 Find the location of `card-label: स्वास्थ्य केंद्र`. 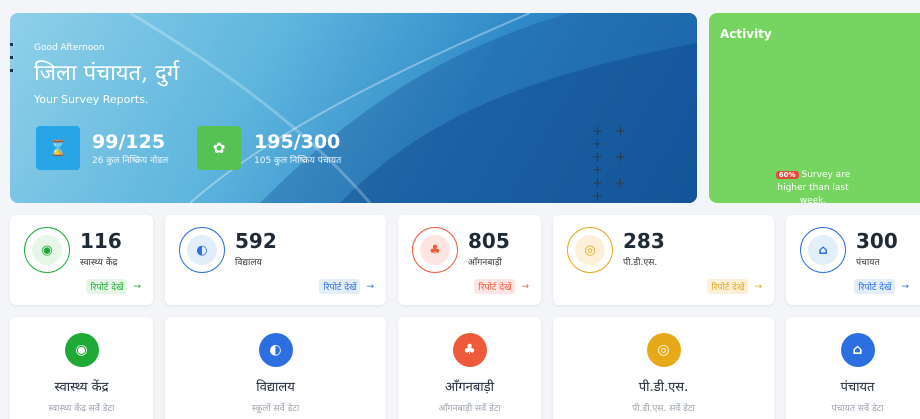

card-label: स्वास्थ्य केंद्र is located at coordinates (99, 263).